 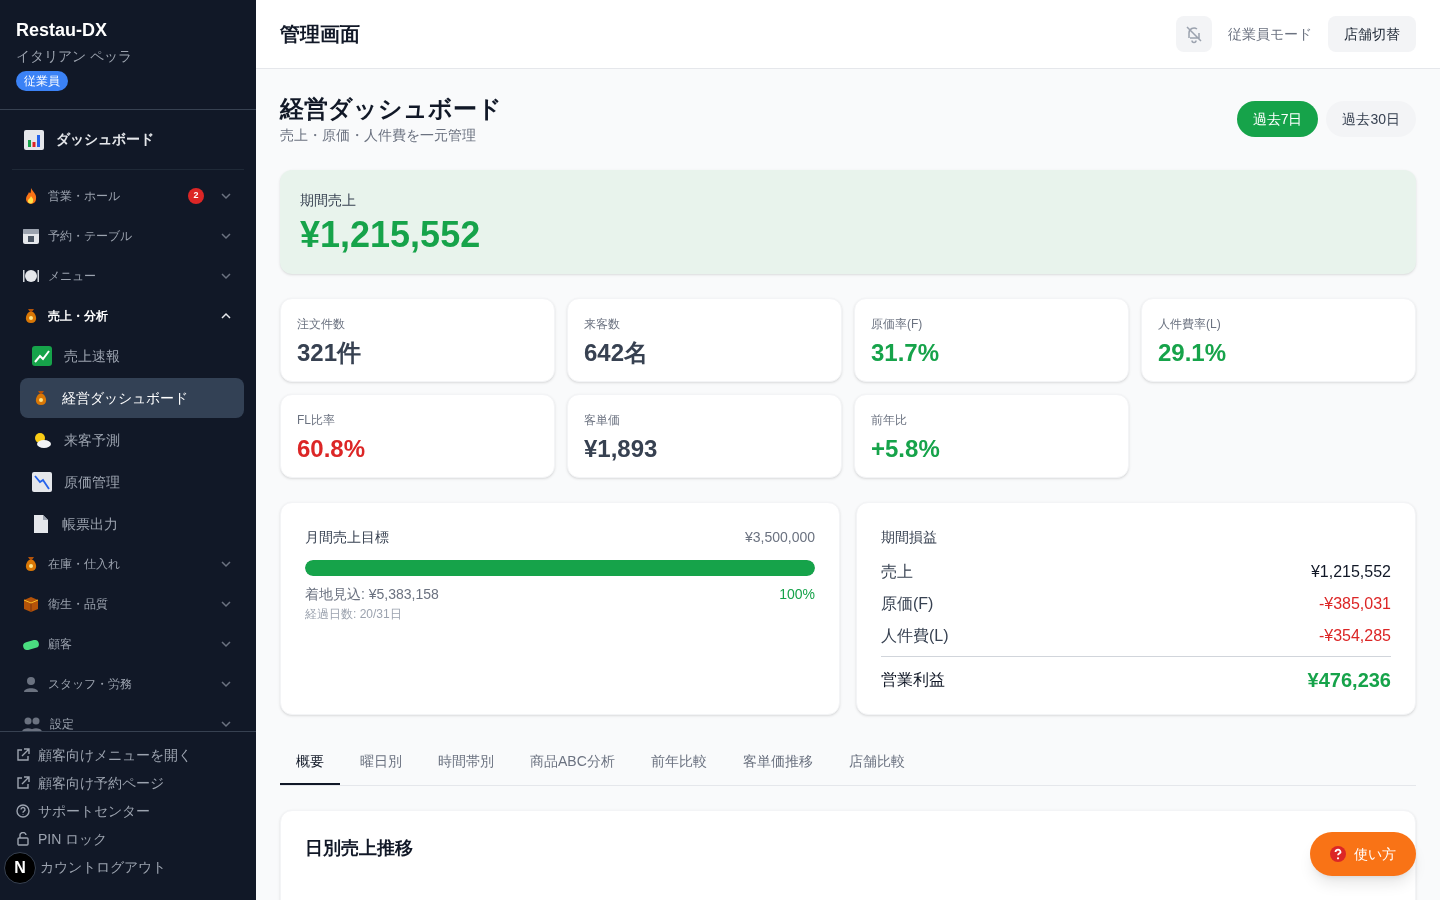 What do you see at coordinates (1190, 324) in the screenshot?
I see `kpi-label: 人件費率(L)` at bounding box center [1190, 324].